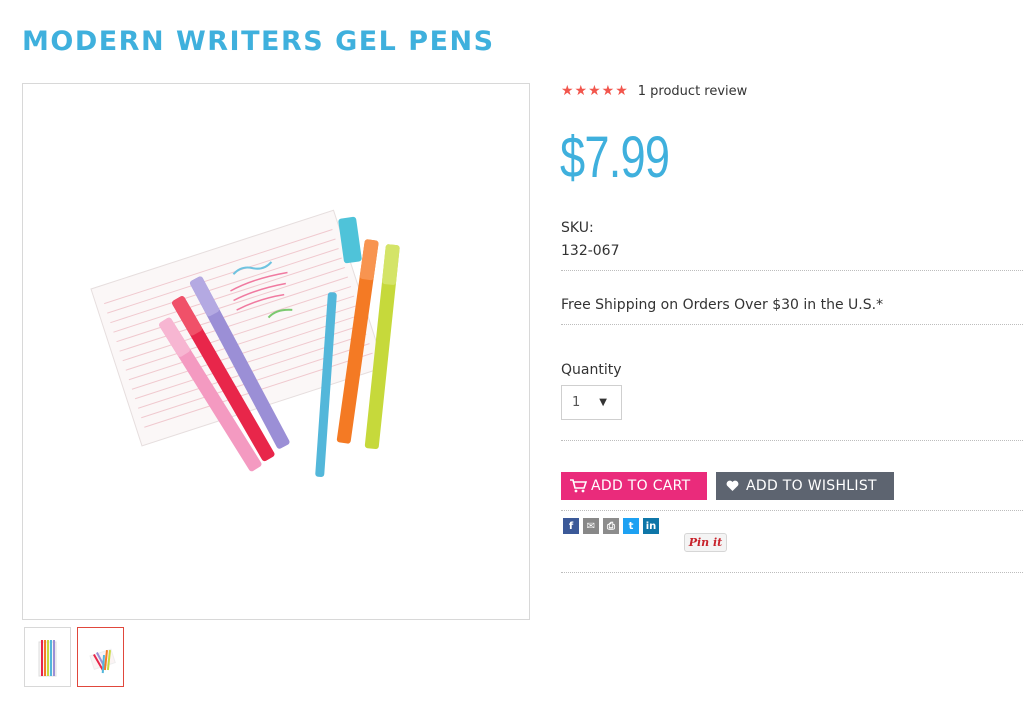 The width and height of the screenshot is (1024, 703). I want to click on add-to-wishlist-button: ADD TO WISHLIST, so click(805, 486).